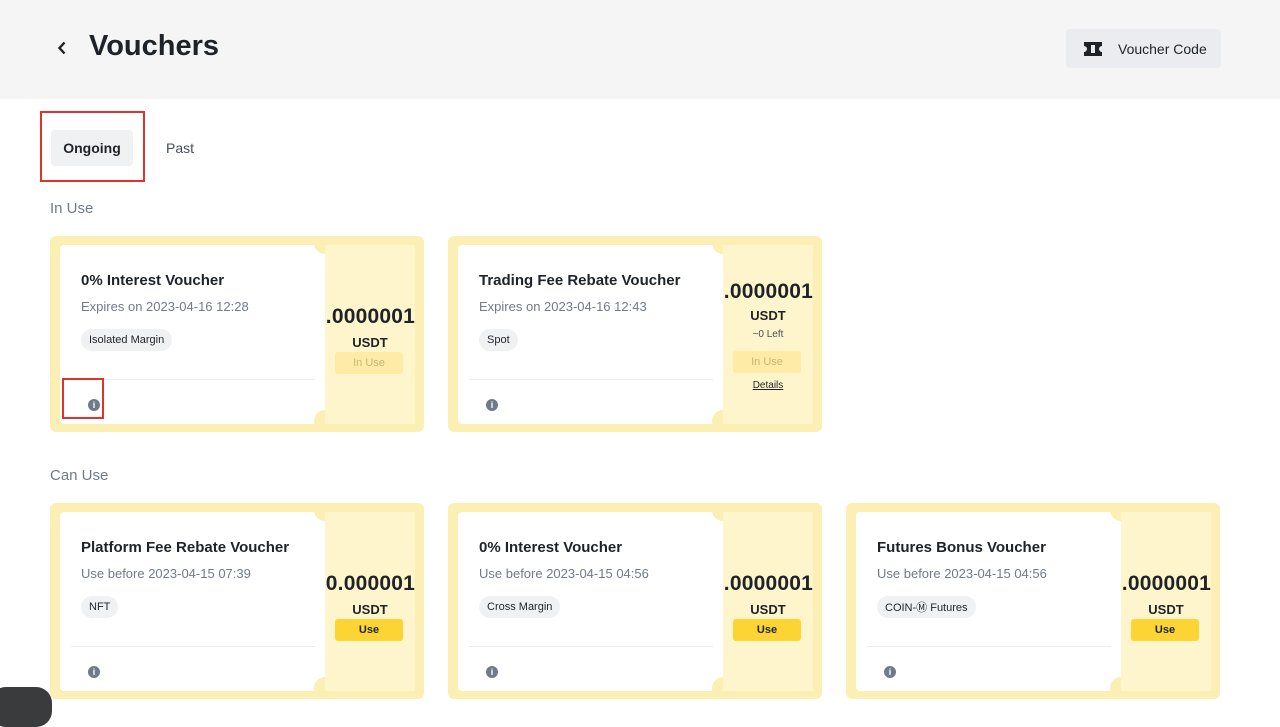 The height and width of the screenshot is (727, 1280). What do you see at coordinates (640, 49) in the screenshot?
I see `page-header: Vouchers Voucher Code` at bounding box center [640, 49].